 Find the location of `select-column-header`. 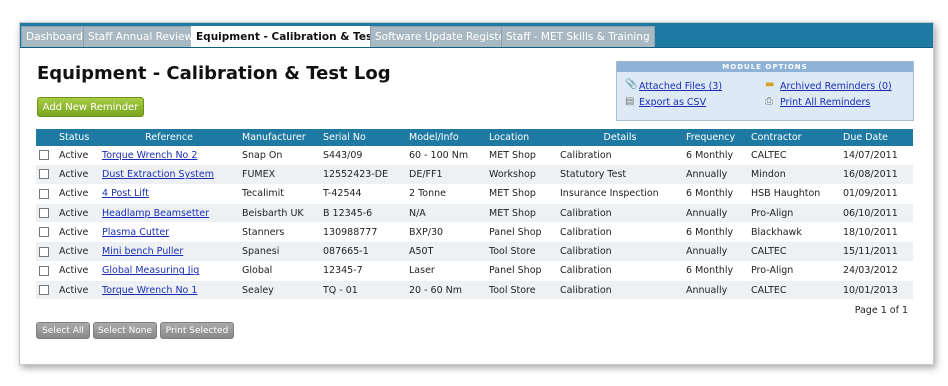

select-column-header is located at coordinates (46, 137).